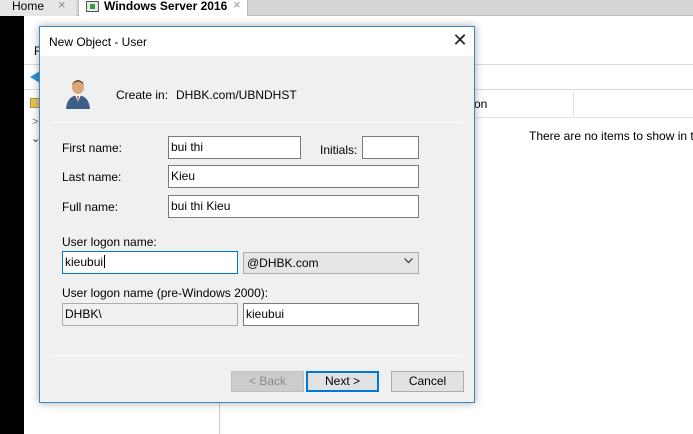 This screenshot has height=434, width=693. I want to click on user-icon, so click(78, 94).